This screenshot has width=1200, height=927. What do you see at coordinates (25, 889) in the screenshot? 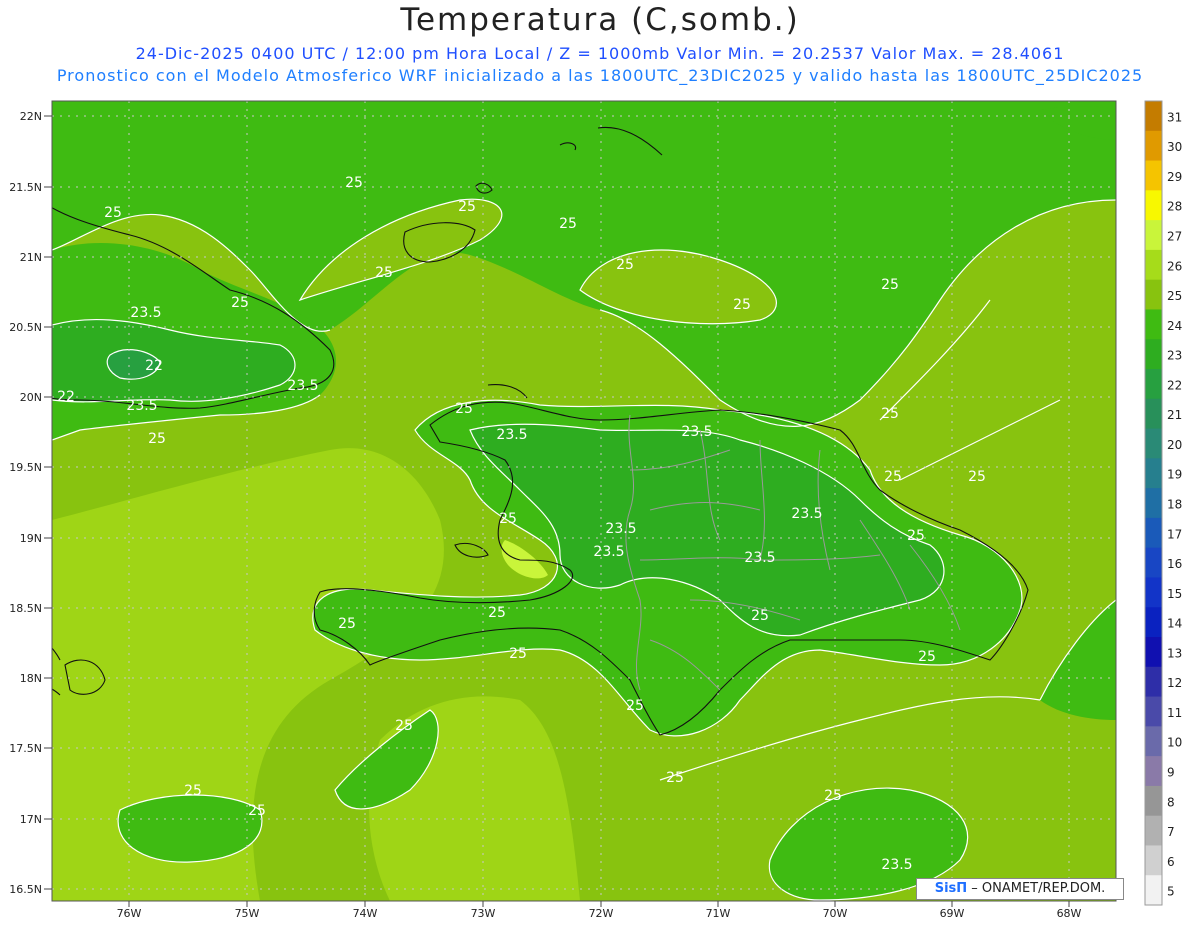
I see `latitude-tick-label: 16.5N` at bounding box center [25, 889].